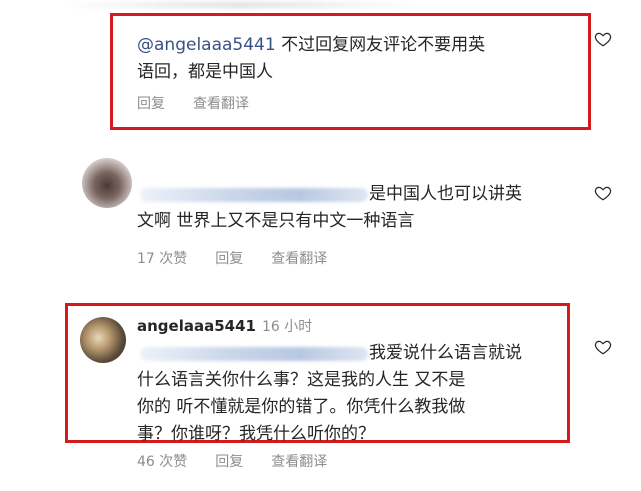 The width and height of the screenshot is (641, 491). I want to click on comment-1-actions: 回复 查看翻译, so click(207, 103).